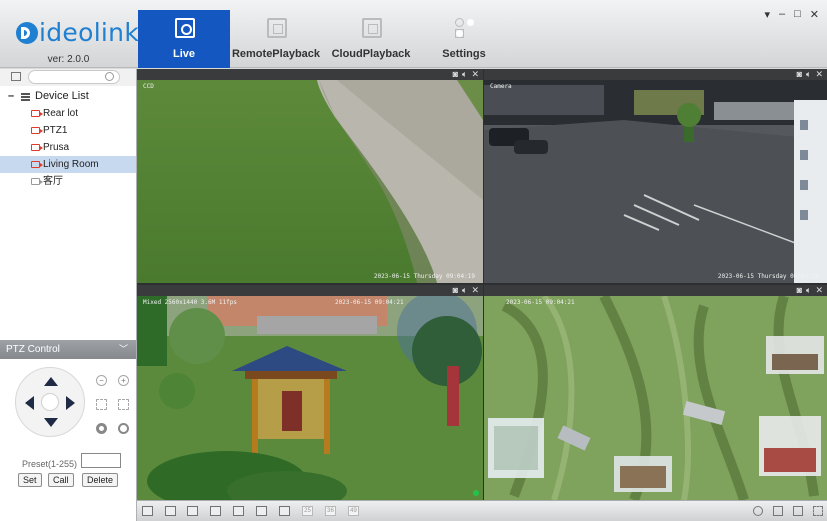 The height and width of the screenshot is (521, 827). I want to click on recording-status-dot, so click(476, 493).